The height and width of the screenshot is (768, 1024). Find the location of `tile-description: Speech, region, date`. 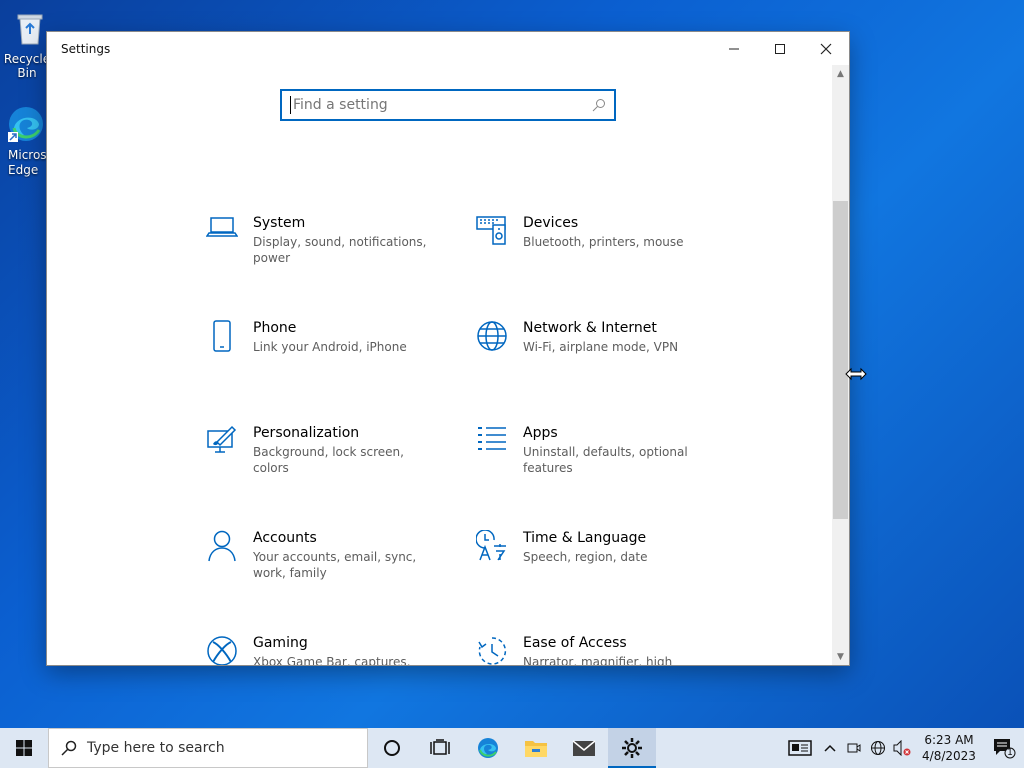

tile-description: Speech, region, date is located at coordinates (585, 557).